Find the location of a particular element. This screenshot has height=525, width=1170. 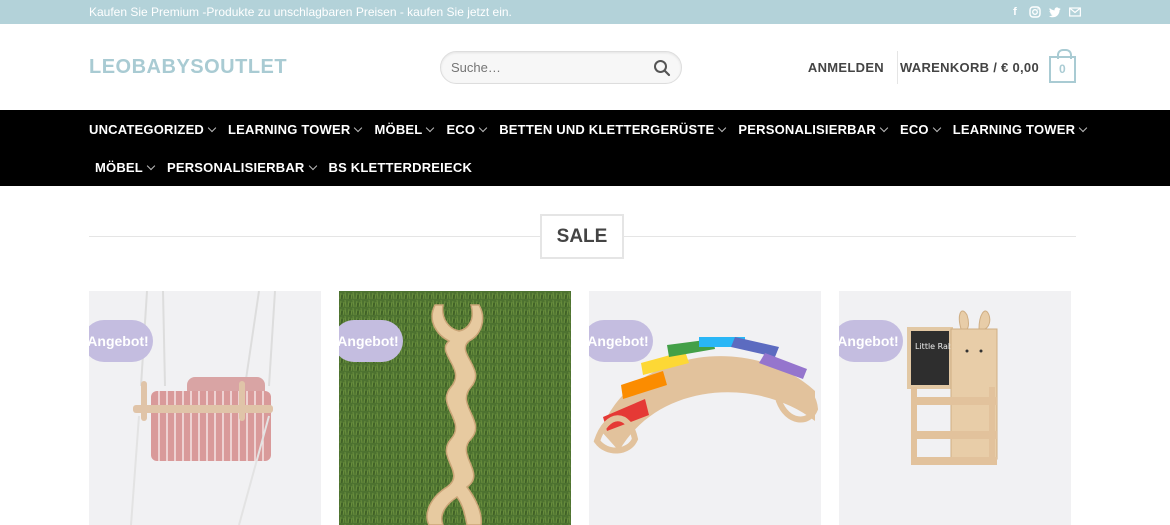

nav-item-moebel-2: MÖBEL is located at coordinates (125, 167).